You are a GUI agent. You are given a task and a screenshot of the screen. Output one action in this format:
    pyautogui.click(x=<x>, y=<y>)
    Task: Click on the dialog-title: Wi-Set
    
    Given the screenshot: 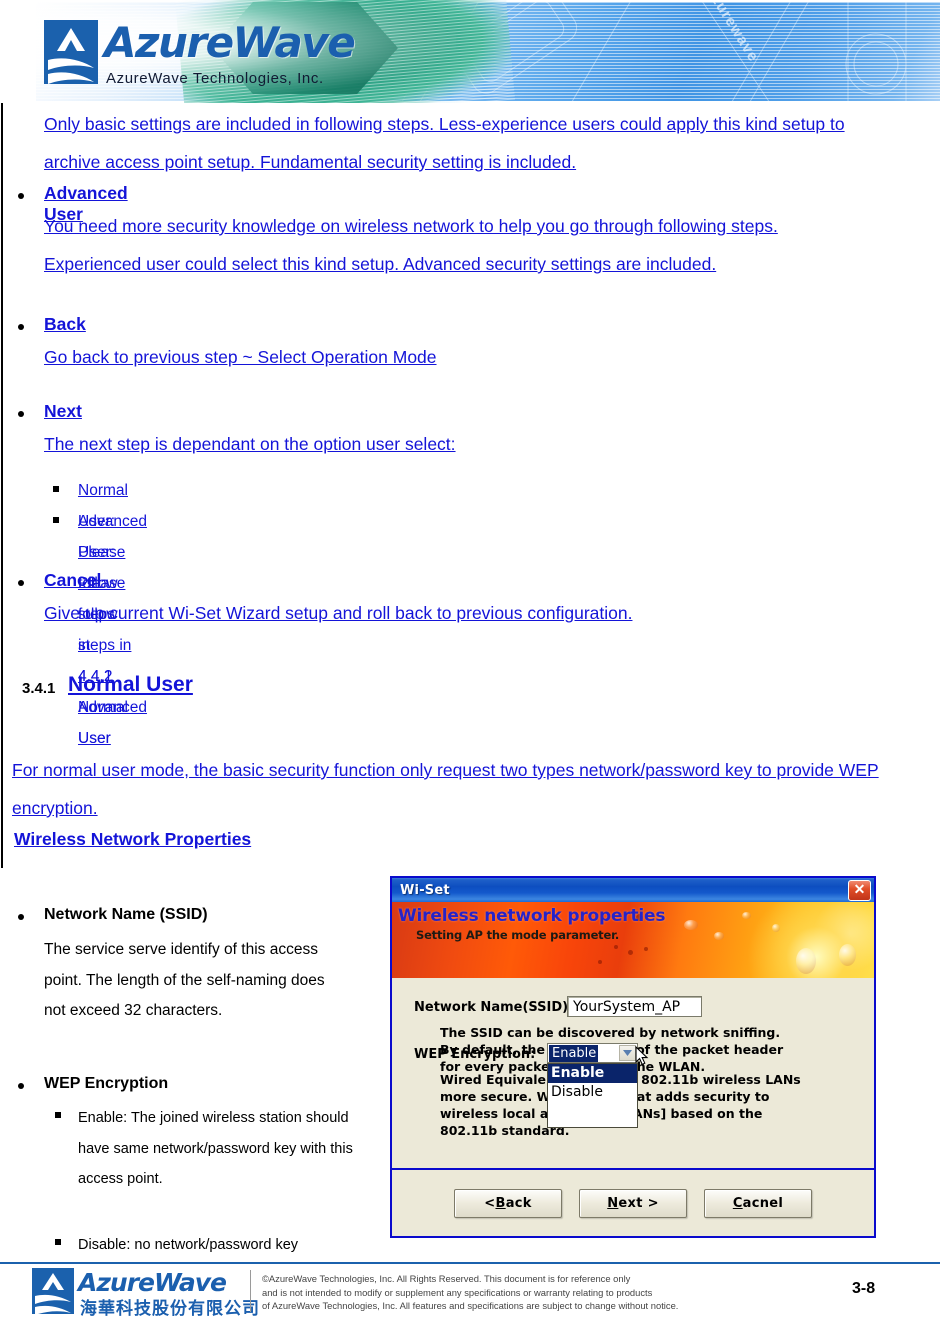 What is the action you would take?
    pyautogui.click(x=425, y=890)
    